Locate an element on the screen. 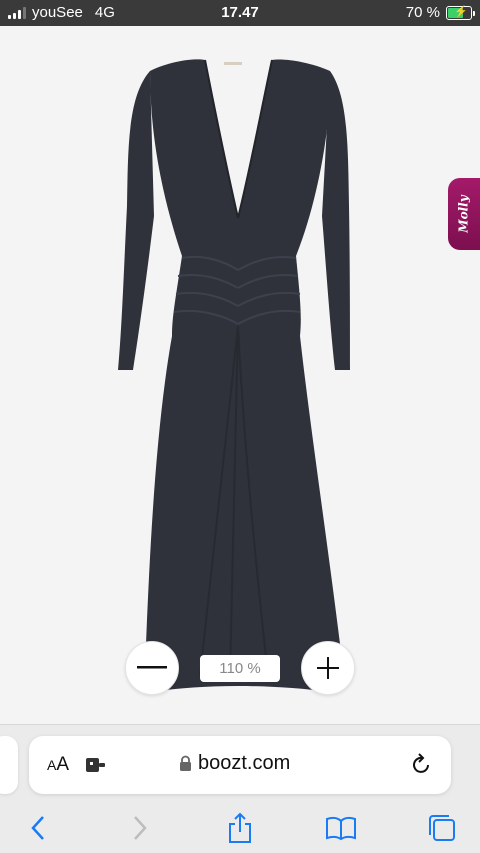  molly-tab-label: Molly is located at coordinates (464, 214).